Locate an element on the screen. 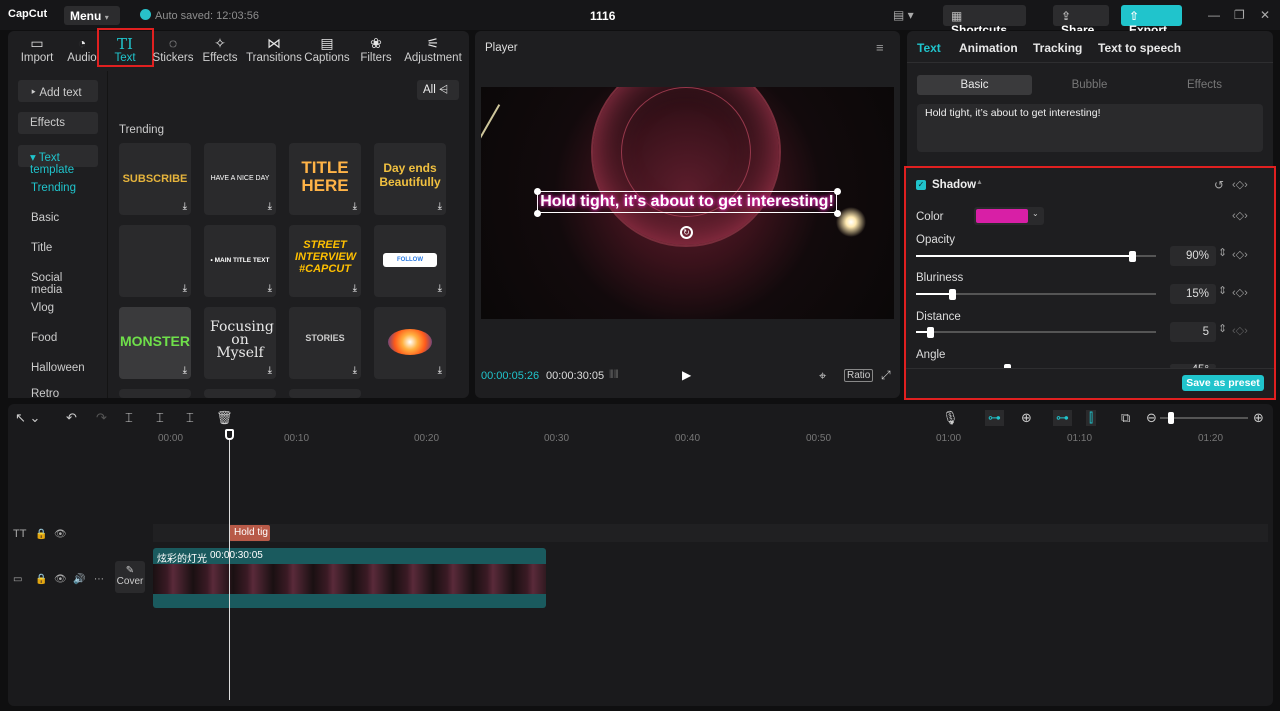 The image size is (1280, 711). save-as-preset-button: Save as preset is located at coordinates (1223, 383).